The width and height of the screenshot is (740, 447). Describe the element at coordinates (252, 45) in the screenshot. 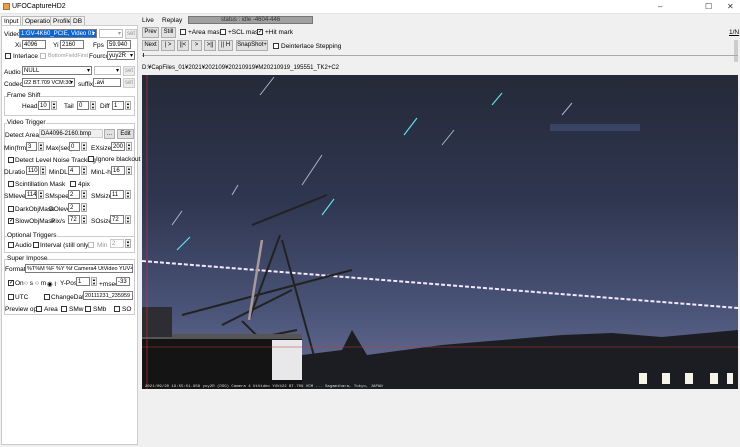

I see `snapshot-button: SnapShot+` at that location.